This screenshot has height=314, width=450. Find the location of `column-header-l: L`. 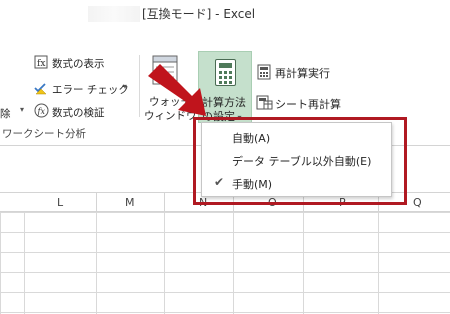

column-header-l: L is located at coordinates (60, 202).